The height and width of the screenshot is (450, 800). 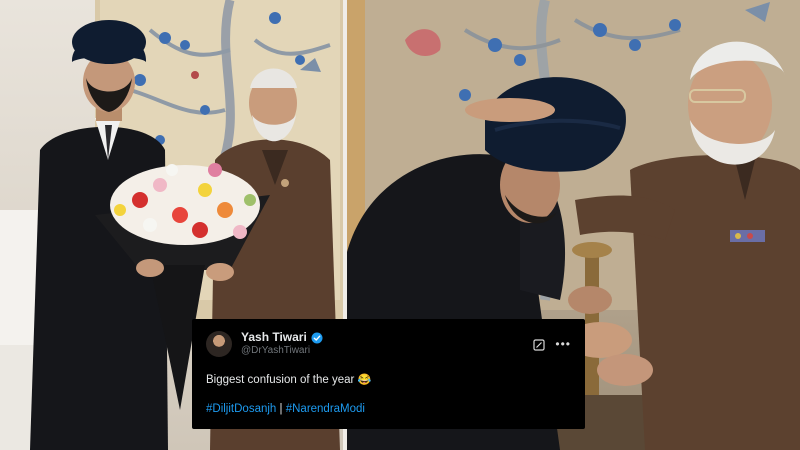 What do you see at coordinates (388, 344) in the screenshot?
I see `tweet-header: Yash Tiwari @DrYashTiwari •••` at bounding box center [388, 344].